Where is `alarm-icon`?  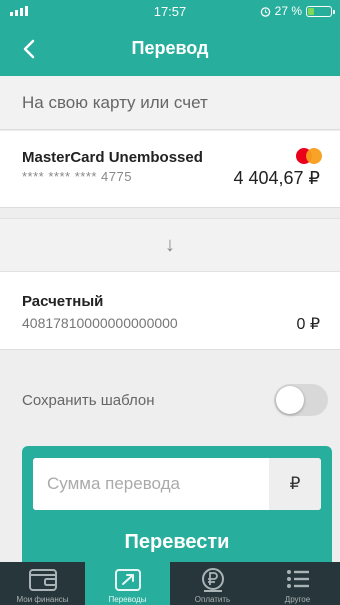
alarm-icon is located at coordinates (265, 11).